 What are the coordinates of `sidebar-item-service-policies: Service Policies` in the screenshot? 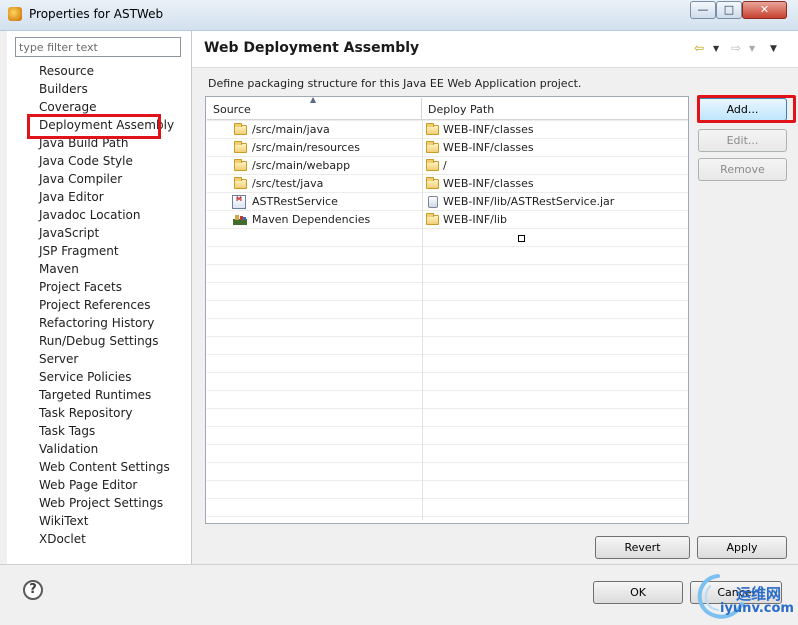 It's located at (85, 377).